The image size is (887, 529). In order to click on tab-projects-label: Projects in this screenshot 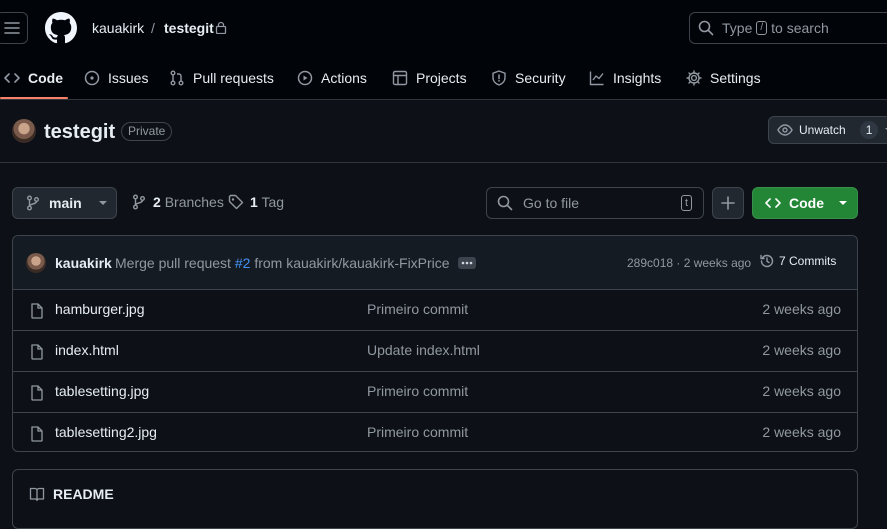, I will do `click(441, 78)`.